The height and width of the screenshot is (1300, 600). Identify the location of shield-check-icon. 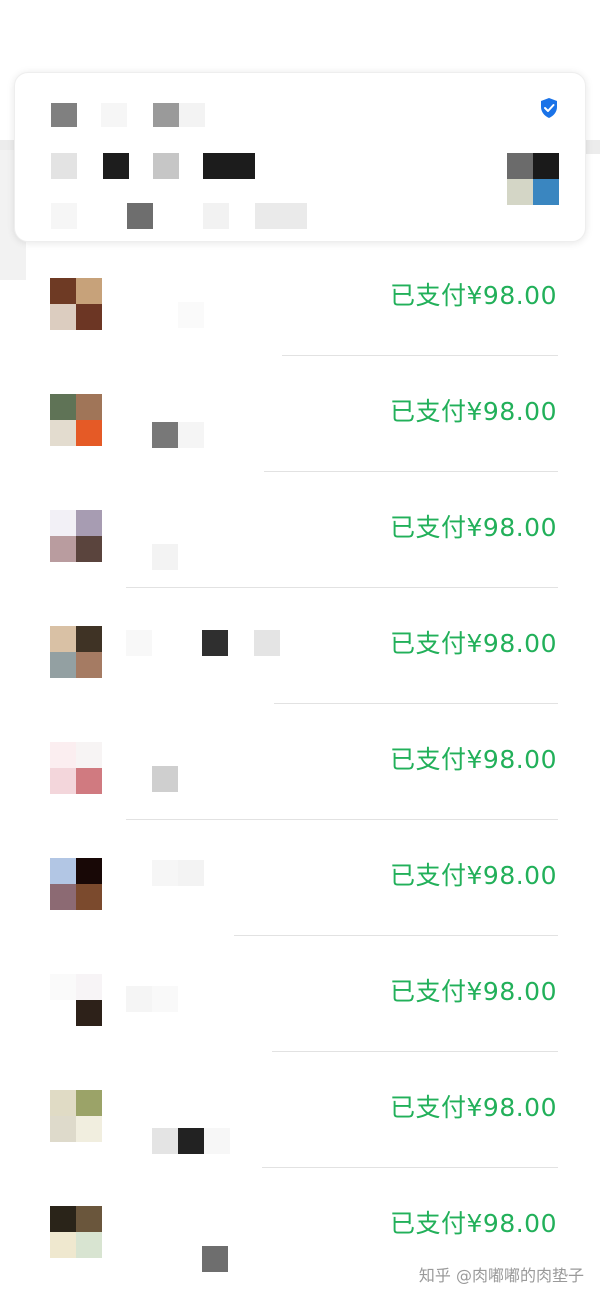
(549, 108).